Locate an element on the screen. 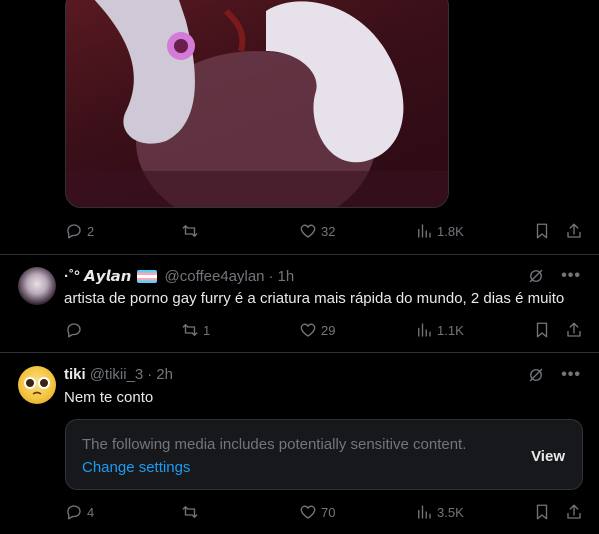 The image size is (599, 534). display-name: tiki is located at coordinates (75, 374).